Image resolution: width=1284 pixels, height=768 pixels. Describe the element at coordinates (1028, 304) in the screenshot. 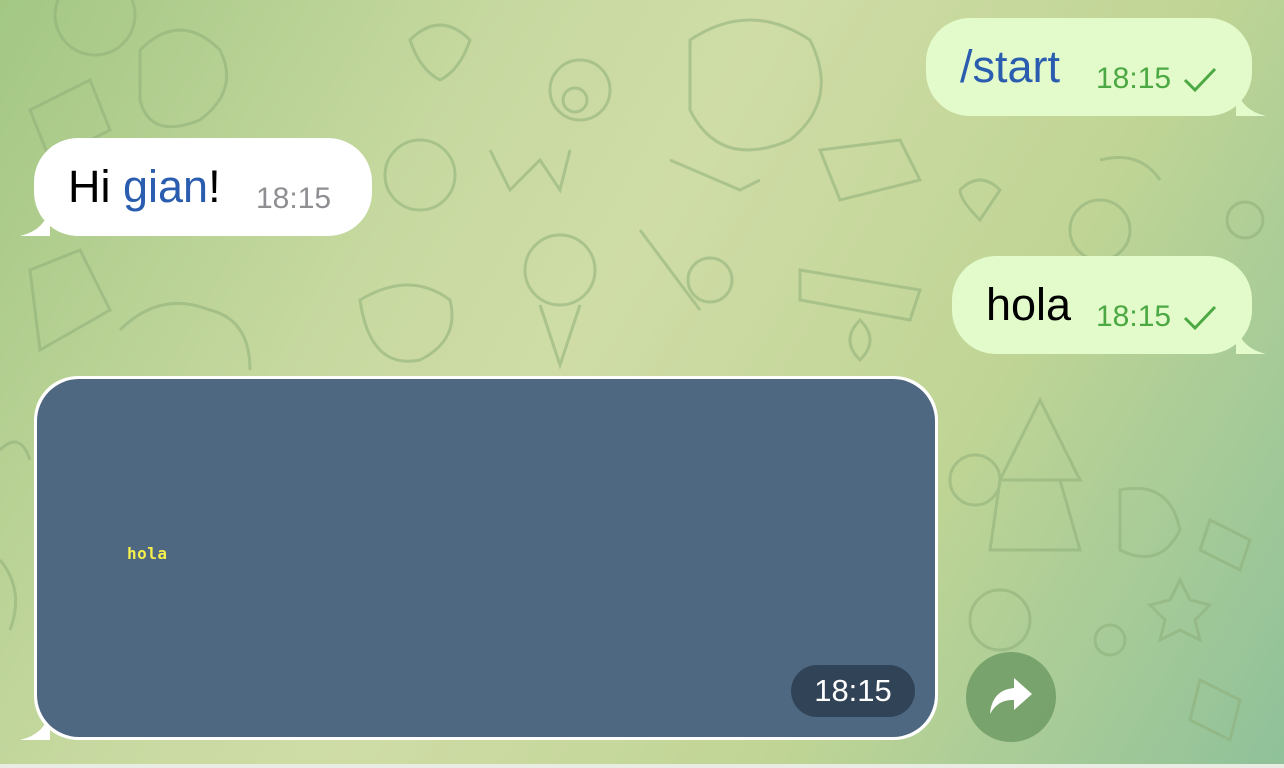

I see `message-text: hola` at that location.